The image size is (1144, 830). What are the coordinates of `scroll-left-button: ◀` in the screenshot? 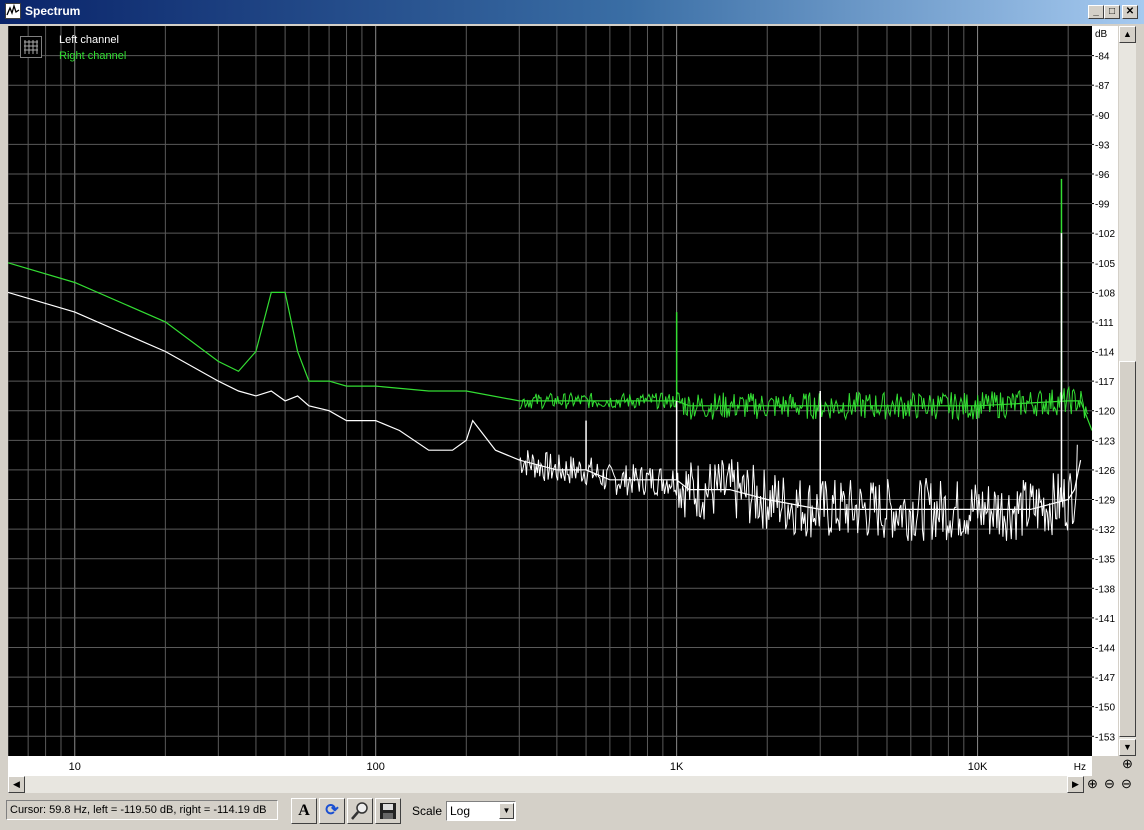 It's located at (16, 784).